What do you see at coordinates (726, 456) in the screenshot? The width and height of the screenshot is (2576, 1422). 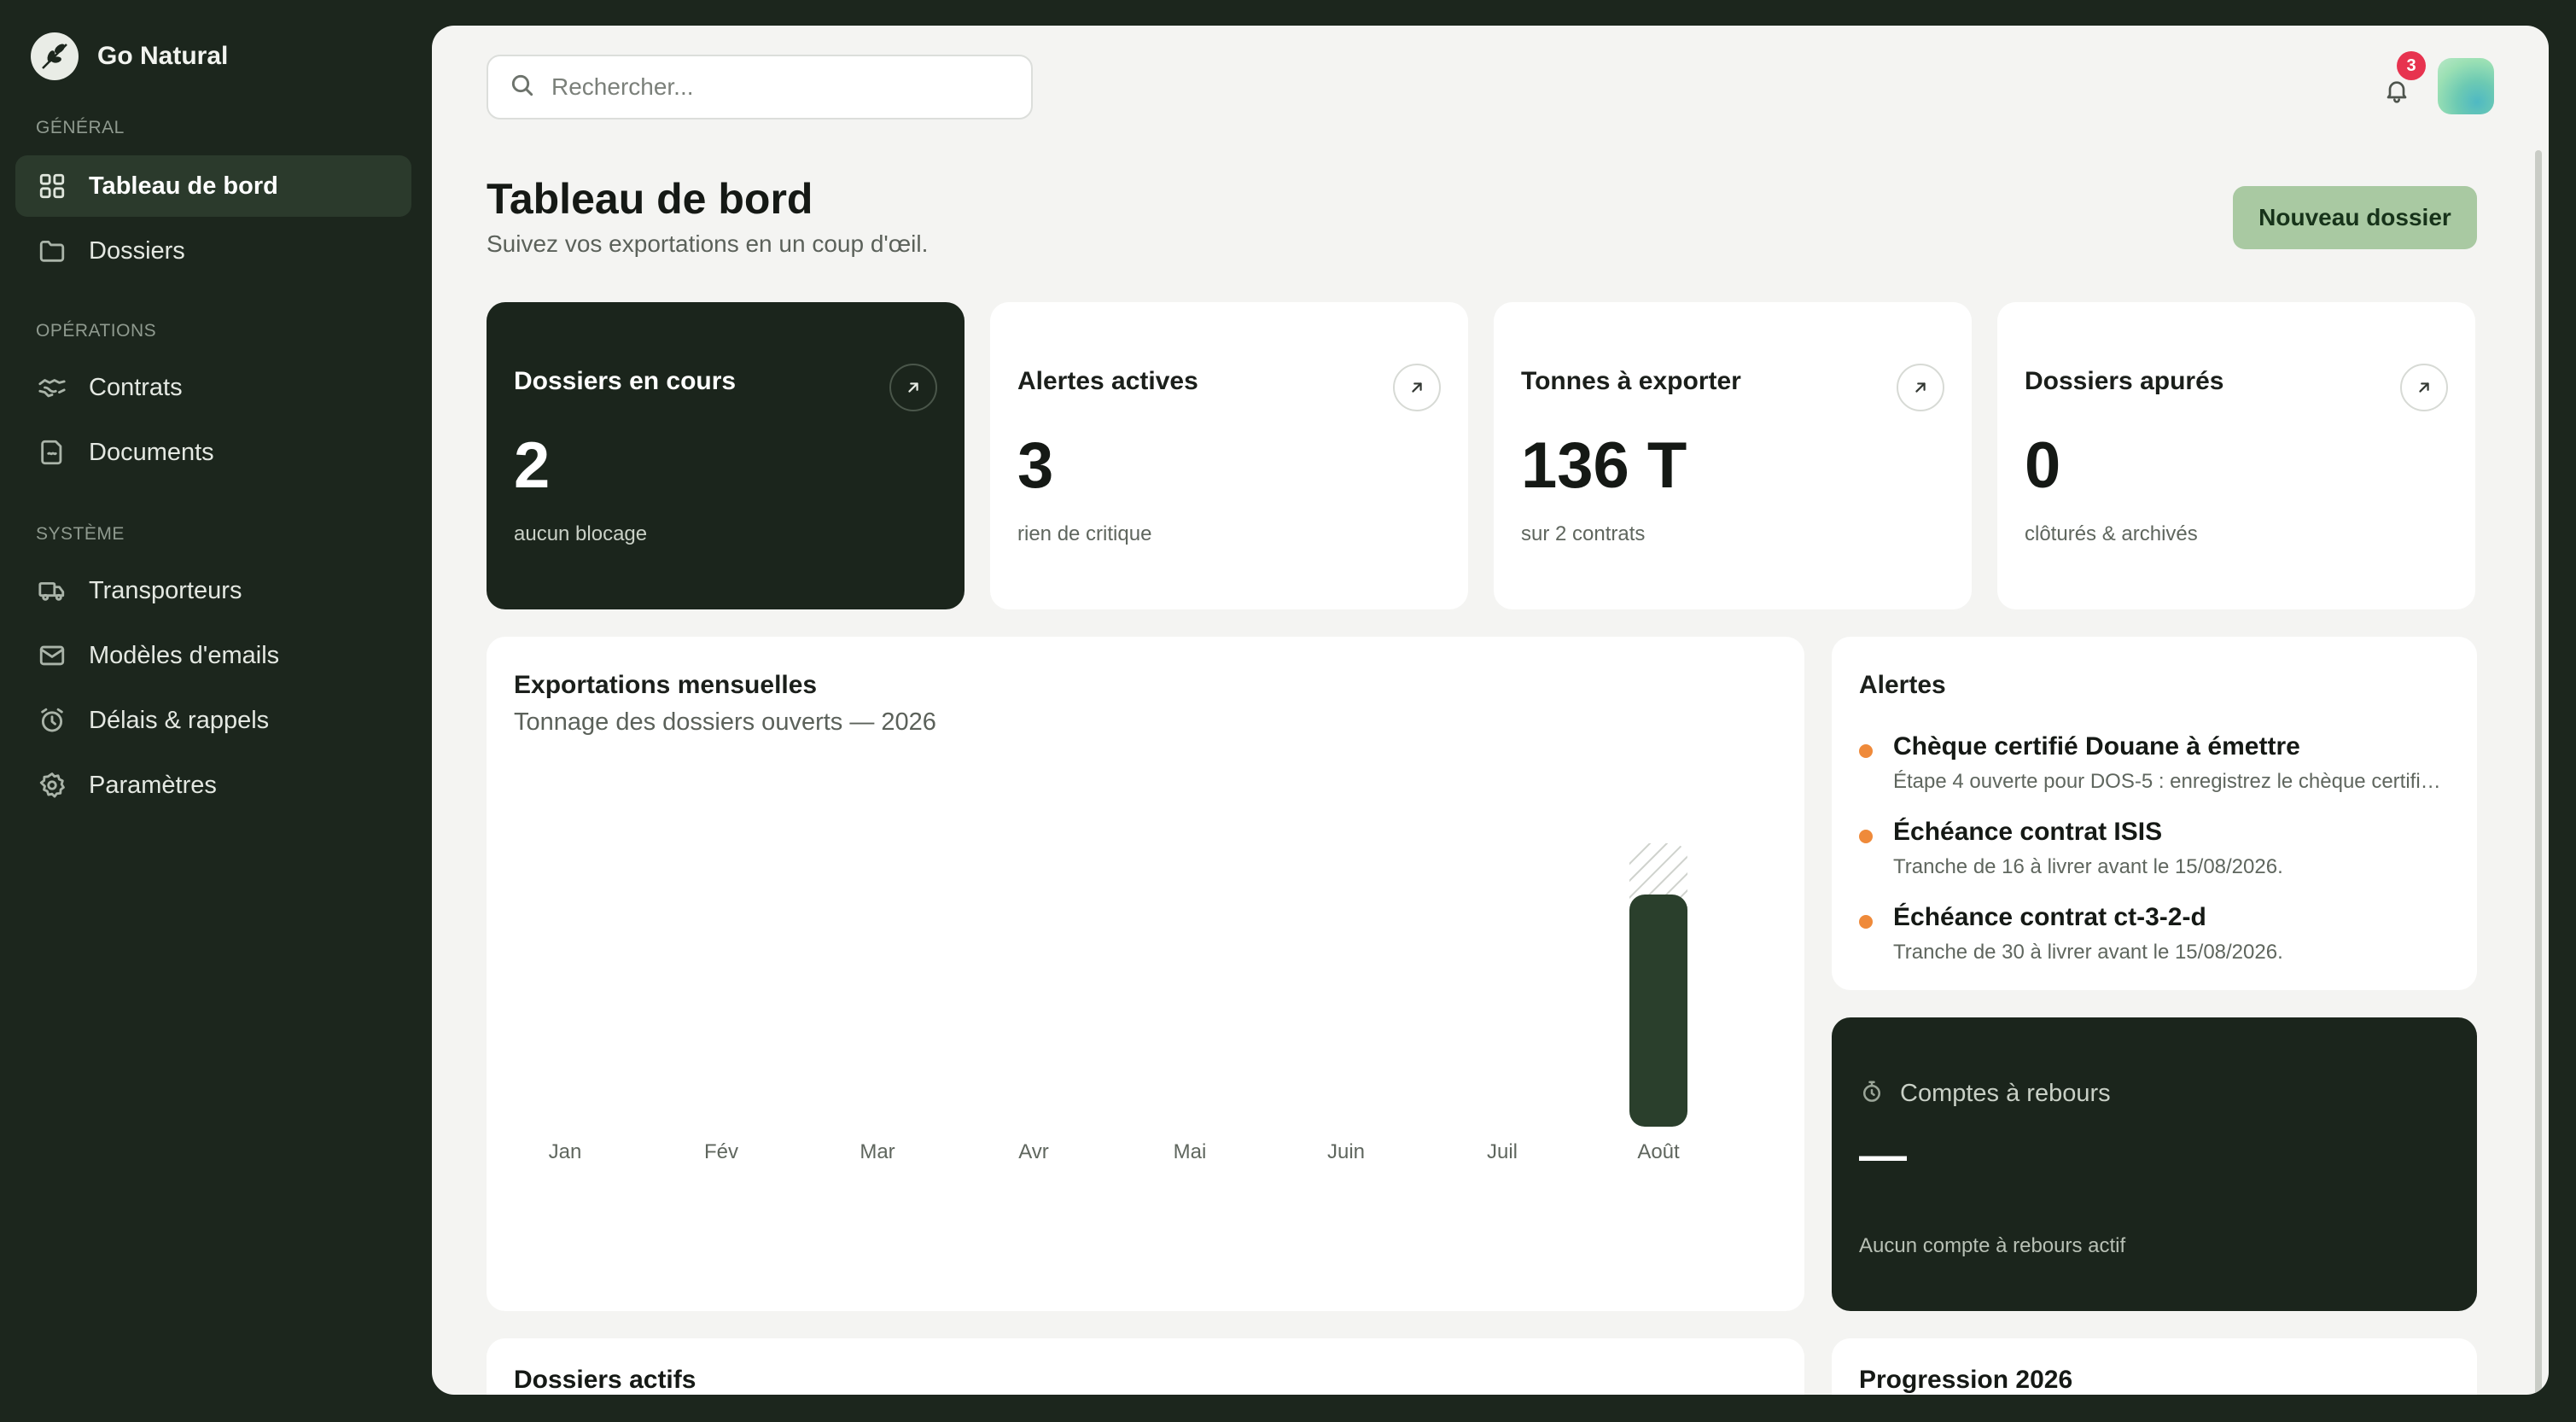 I see `stat-card-dossiers-en-cours: Dossiers en cours 2 aucun blocage` at bounding box center [726, 456].